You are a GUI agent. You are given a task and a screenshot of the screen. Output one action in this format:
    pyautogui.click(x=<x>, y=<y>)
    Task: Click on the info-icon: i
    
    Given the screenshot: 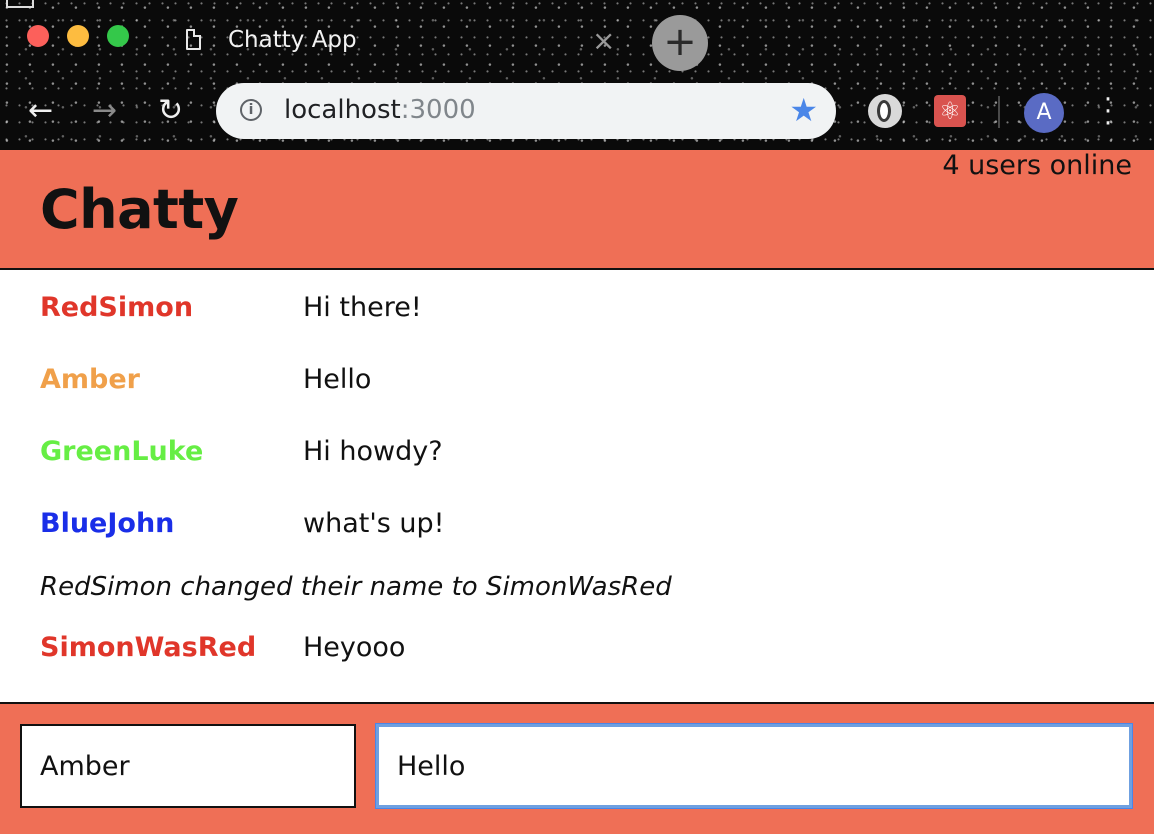 What is the action you would take?
    pyautogui.click(x=251, y=110)
    